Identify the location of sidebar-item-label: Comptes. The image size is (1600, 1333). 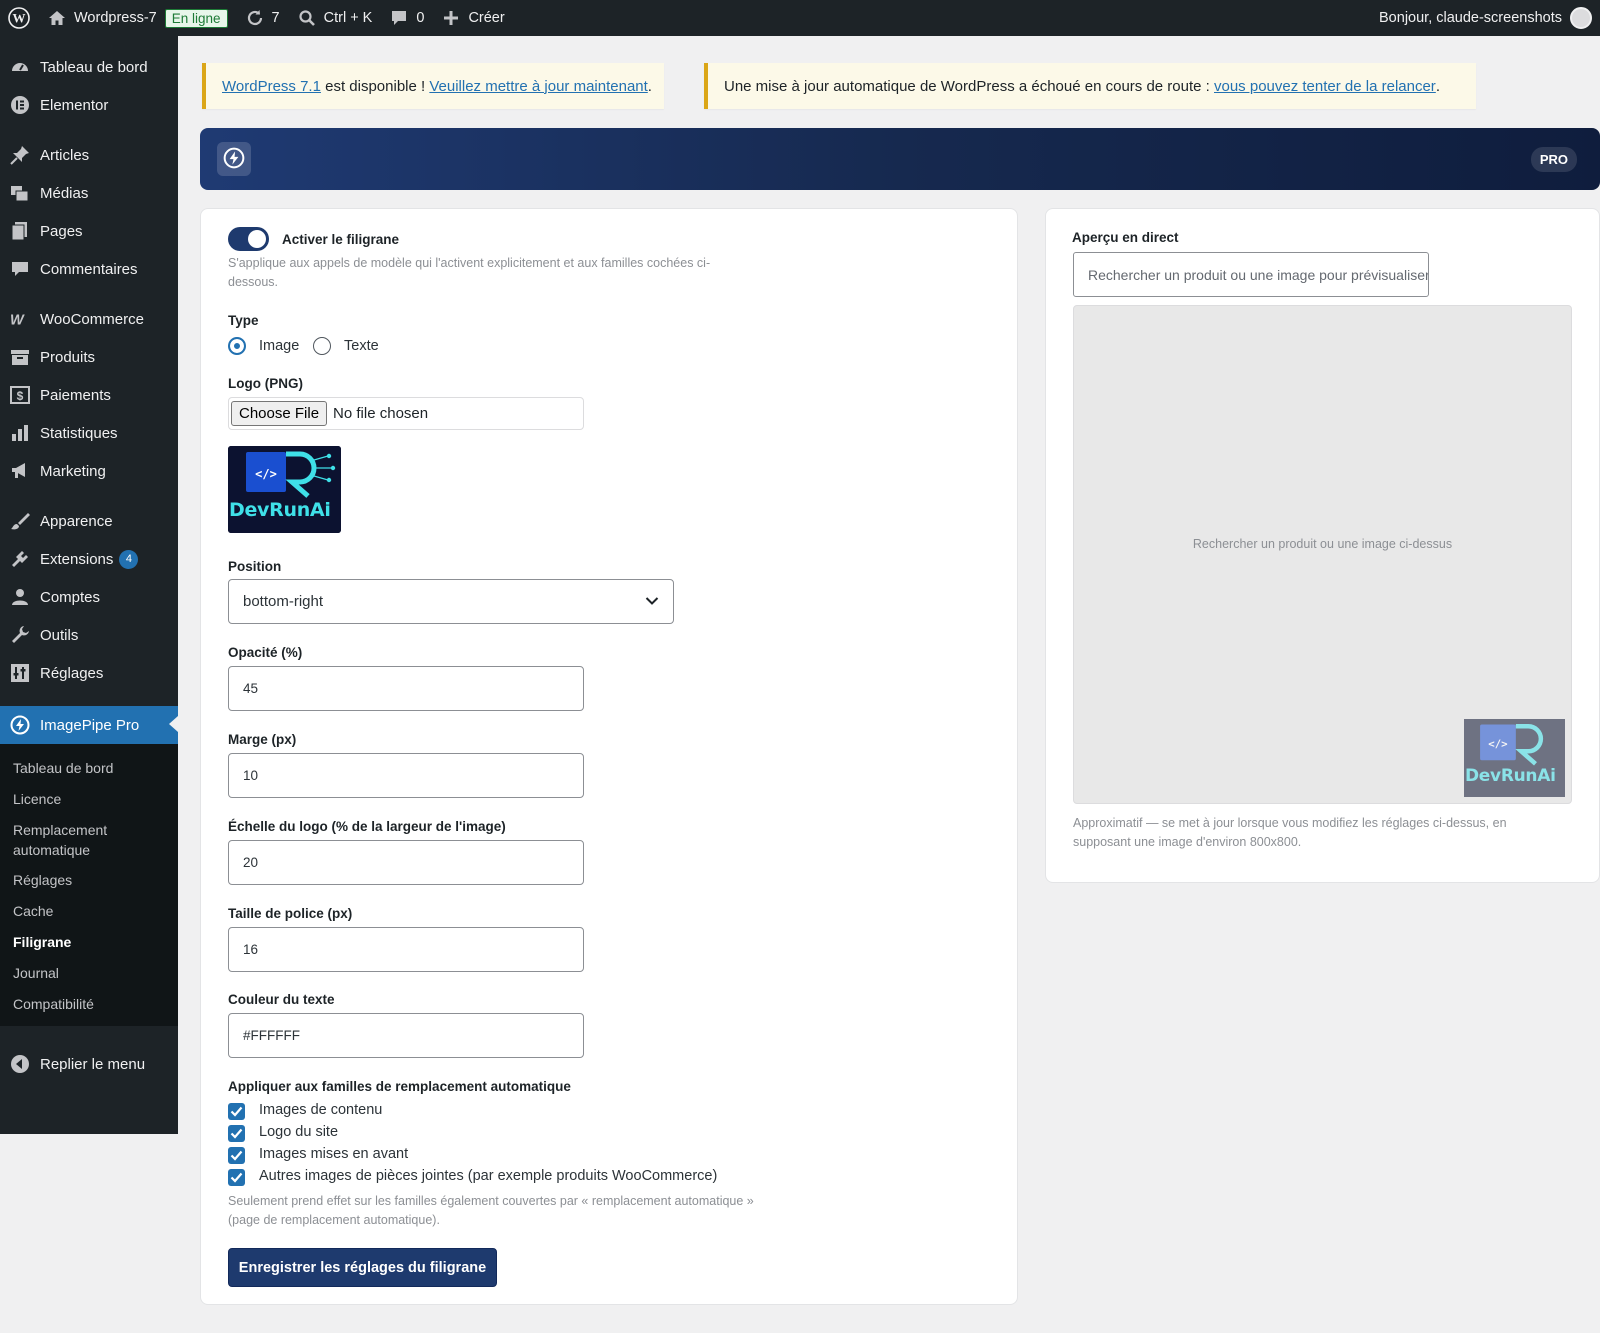
(70, 597).